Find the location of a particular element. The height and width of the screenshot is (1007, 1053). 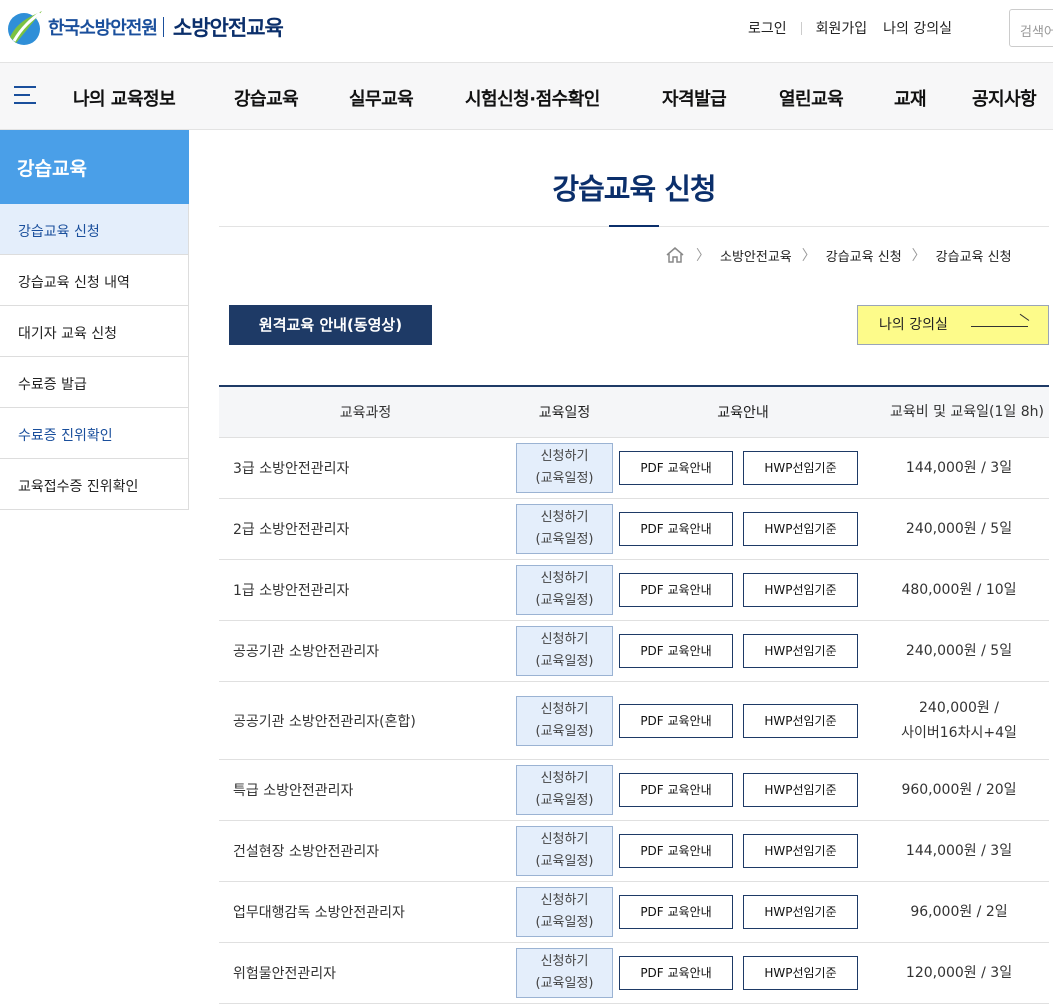

sidebar-title: 강습교육 is located at coordinates (94, 167).